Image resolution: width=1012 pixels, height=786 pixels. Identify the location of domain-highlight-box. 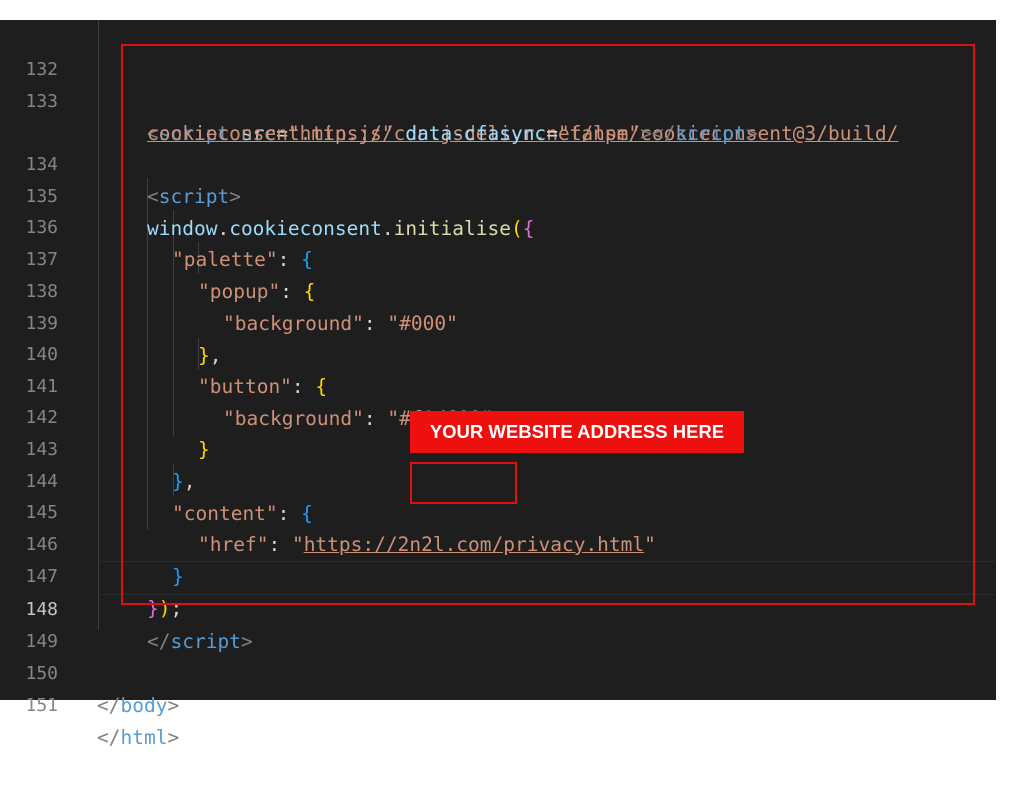
(463, 483).